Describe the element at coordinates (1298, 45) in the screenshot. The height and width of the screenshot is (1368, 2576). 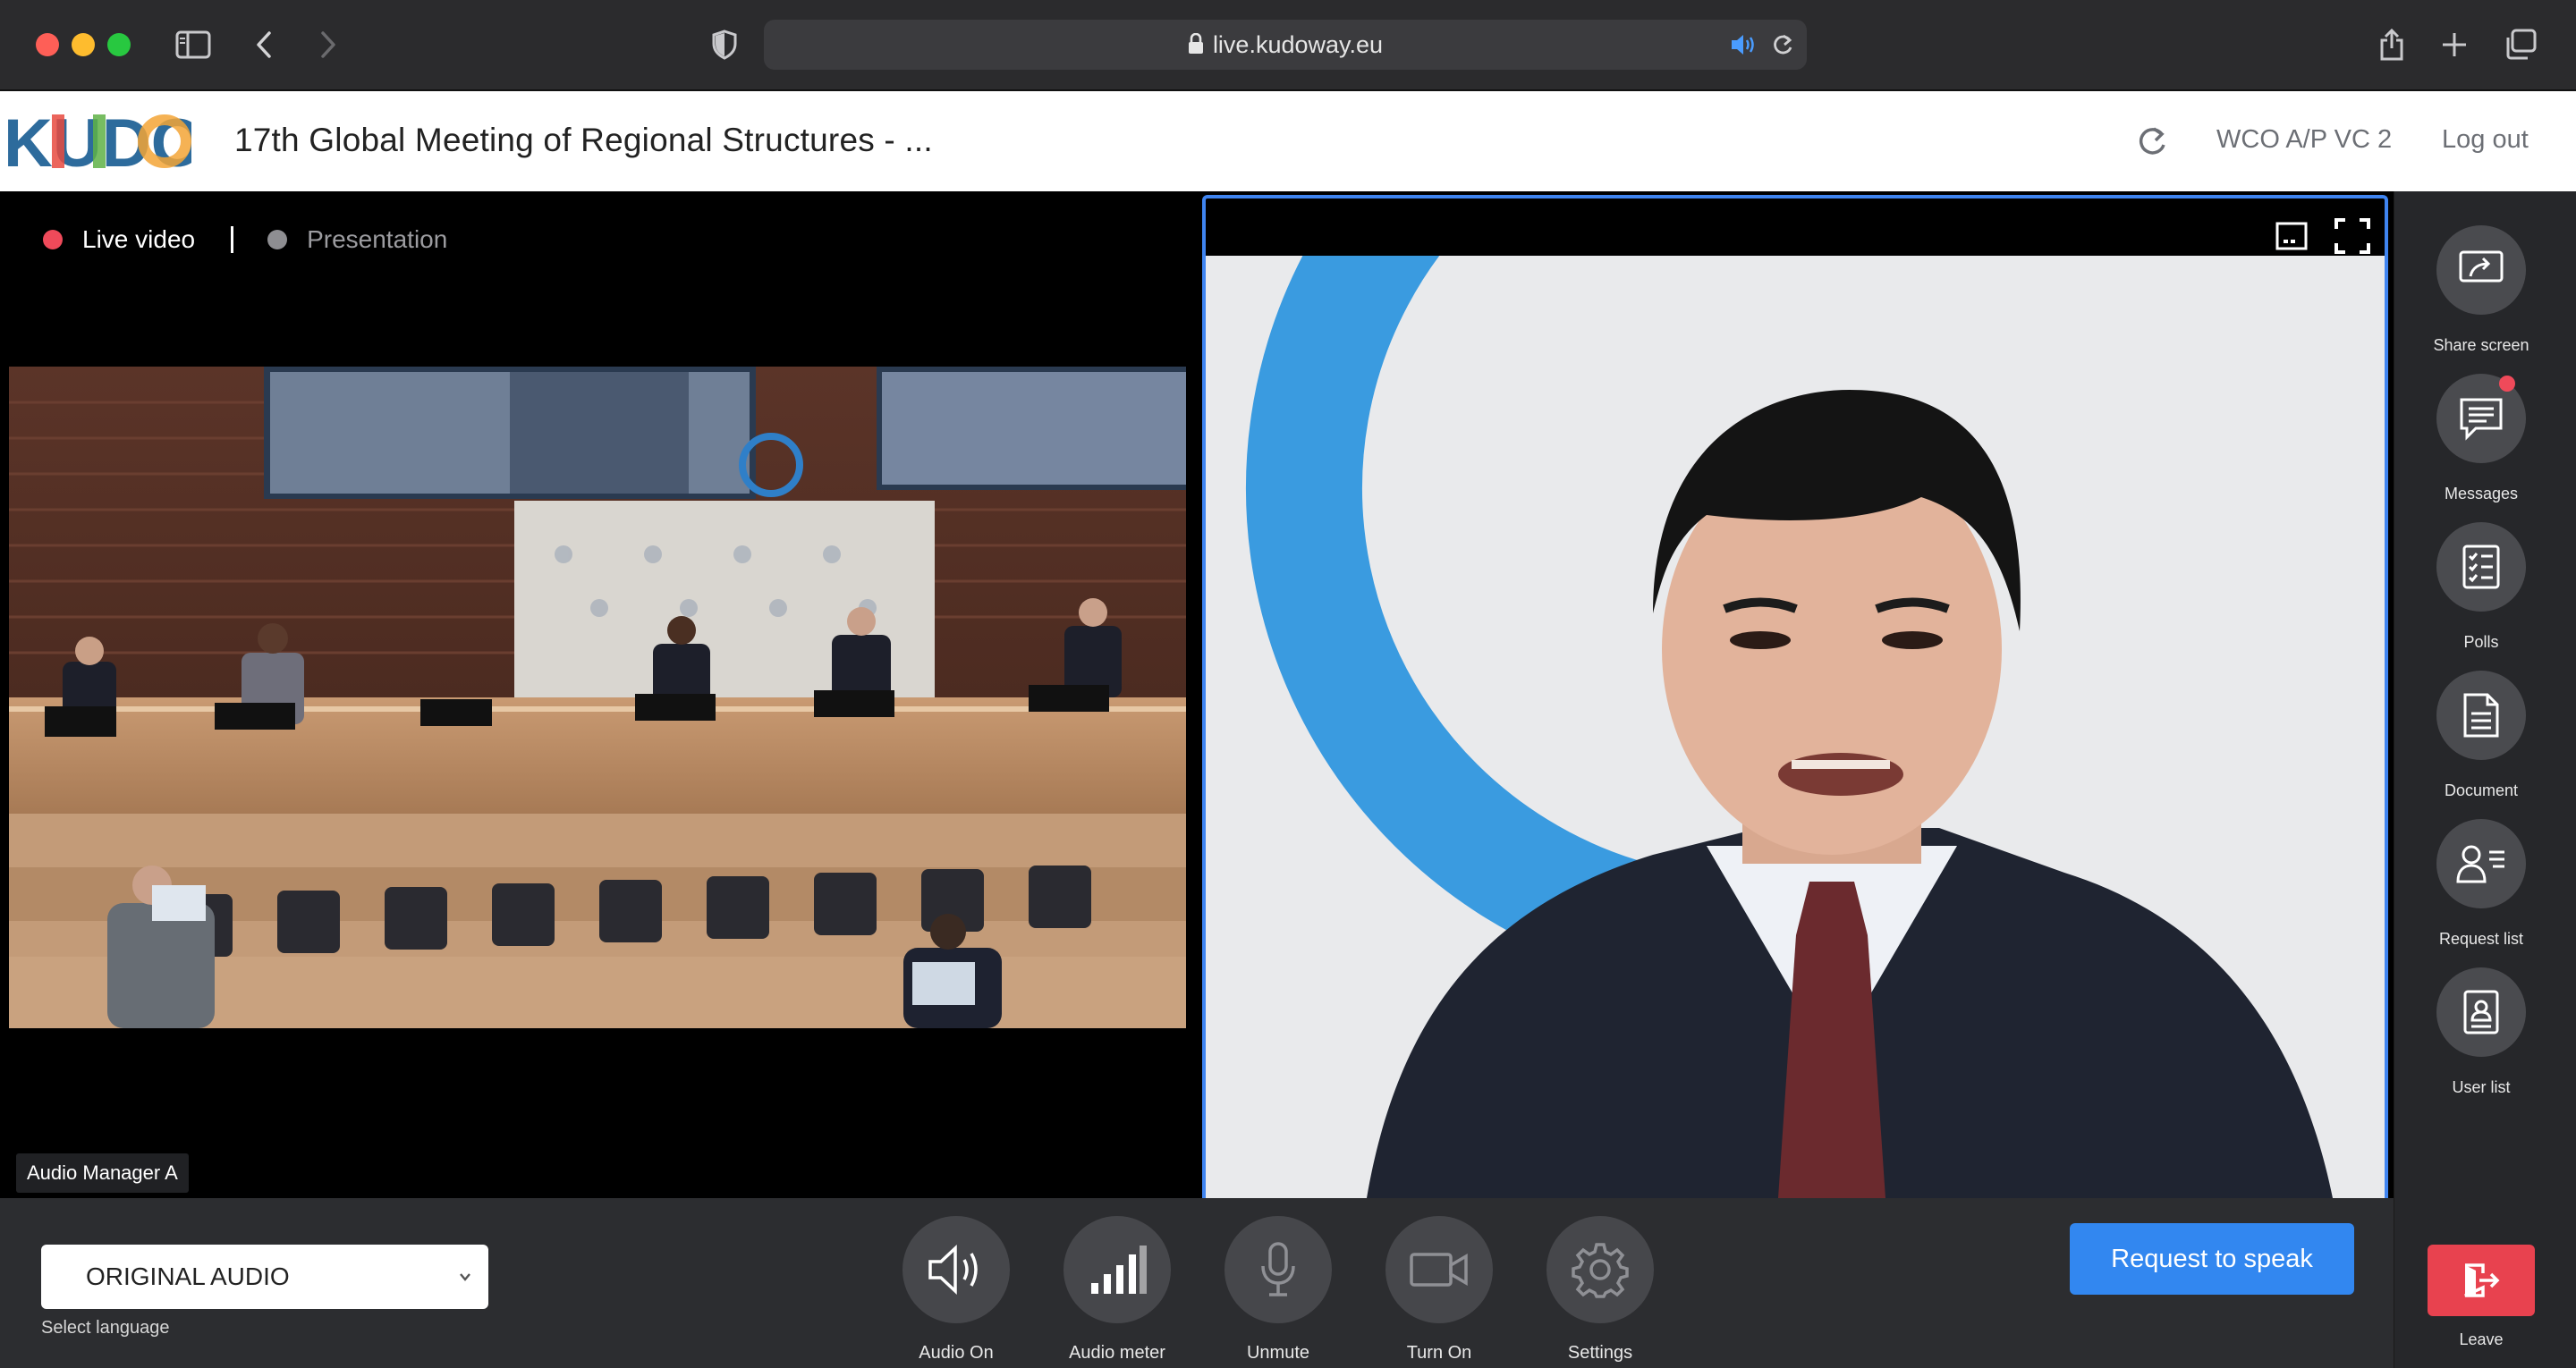
I see `url-text: live.kudoway.eu` at that location.